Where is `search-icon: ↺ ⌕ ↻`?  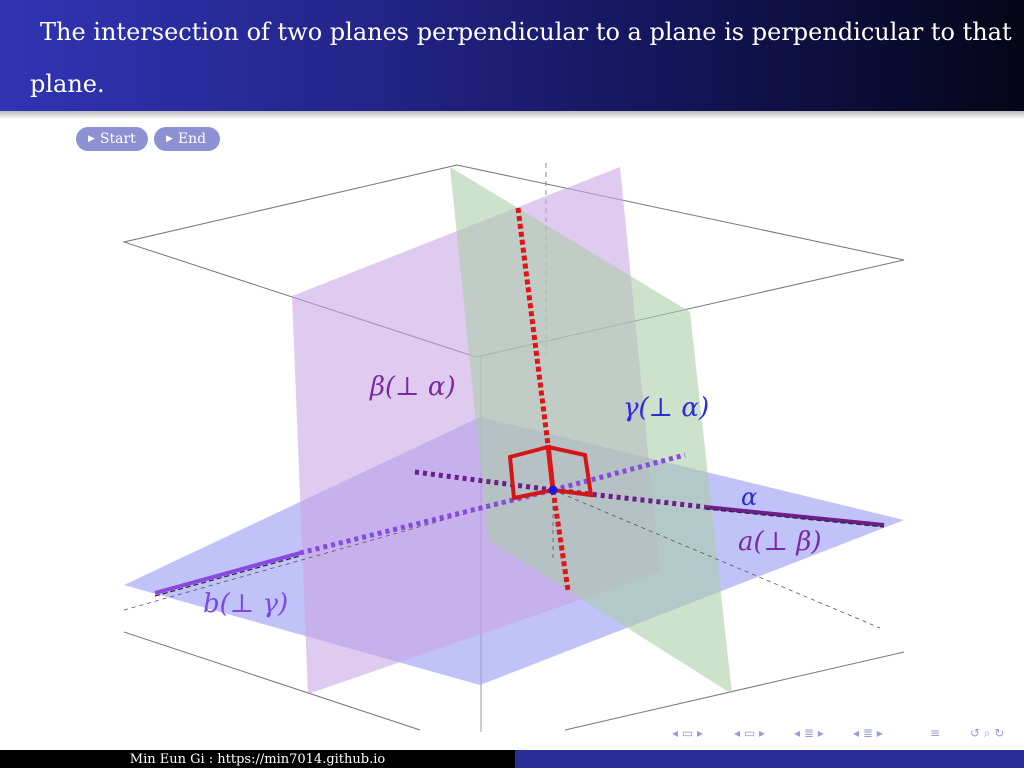
search-icon: ↺ ⌕ ↻ is located at coordinates (987, 734).